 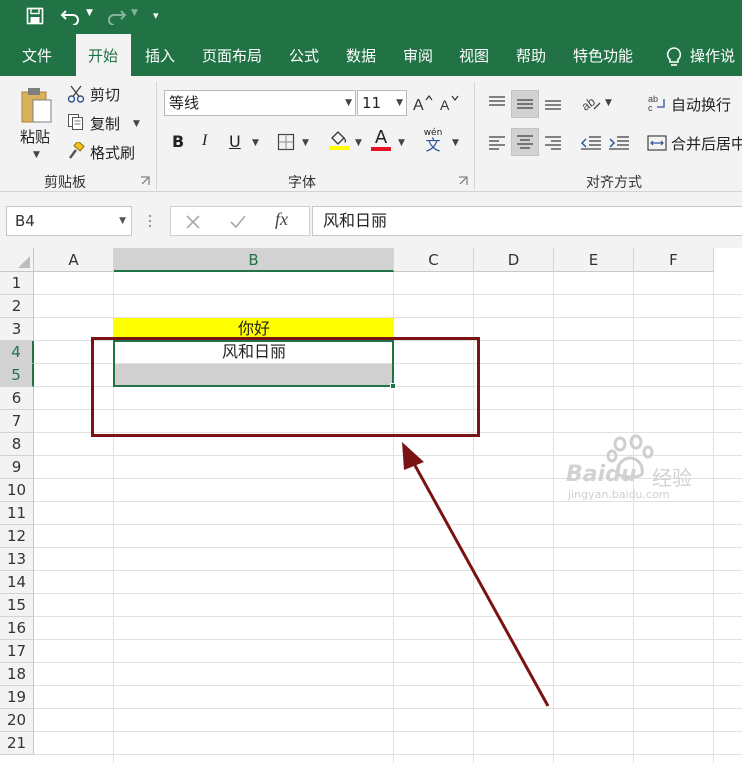 I want to click on decrease-font-size-icon: A, so click(x=450, y=103).